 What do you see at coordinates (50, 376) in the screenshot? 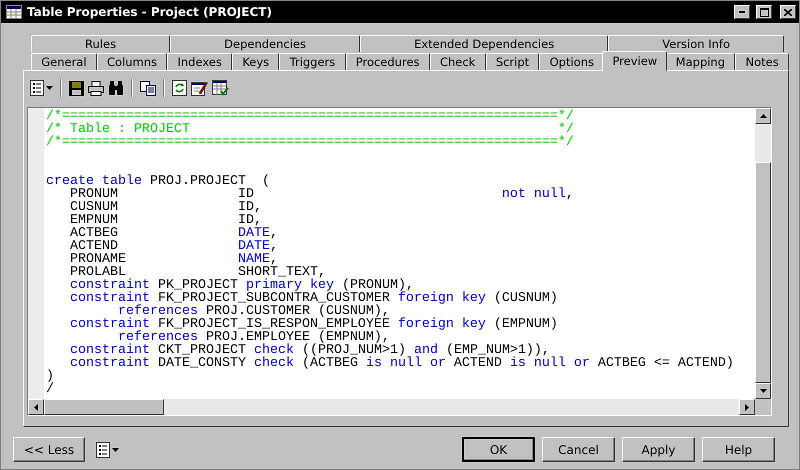
I see `code-line: )` at bounding box center [50, 376].